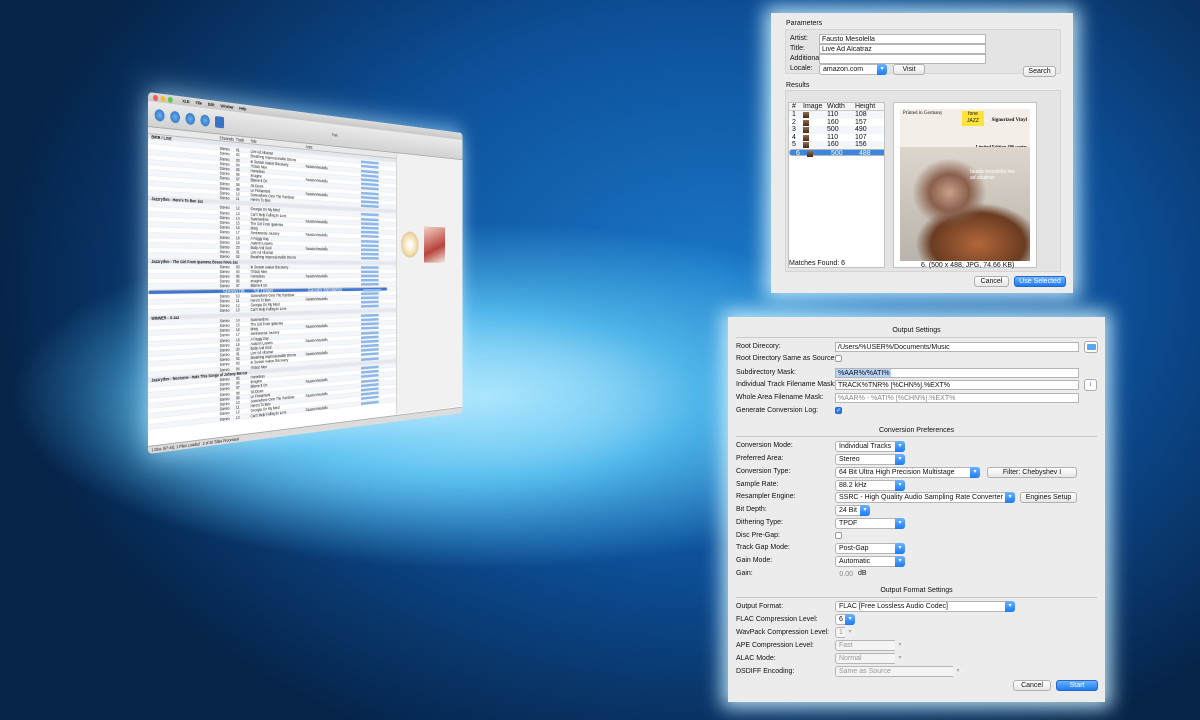  What do you see at coordinates (965, 204) in the screenshot?
I see `portrait-photo` at bounding box center [965, 204].